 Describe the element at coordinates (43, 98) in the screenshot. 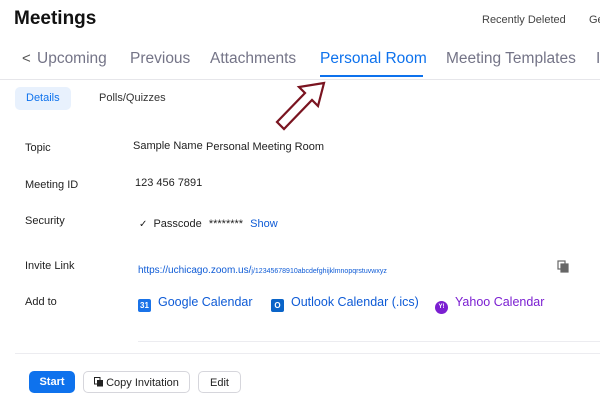

I see `subtab-details: Details` at that location.